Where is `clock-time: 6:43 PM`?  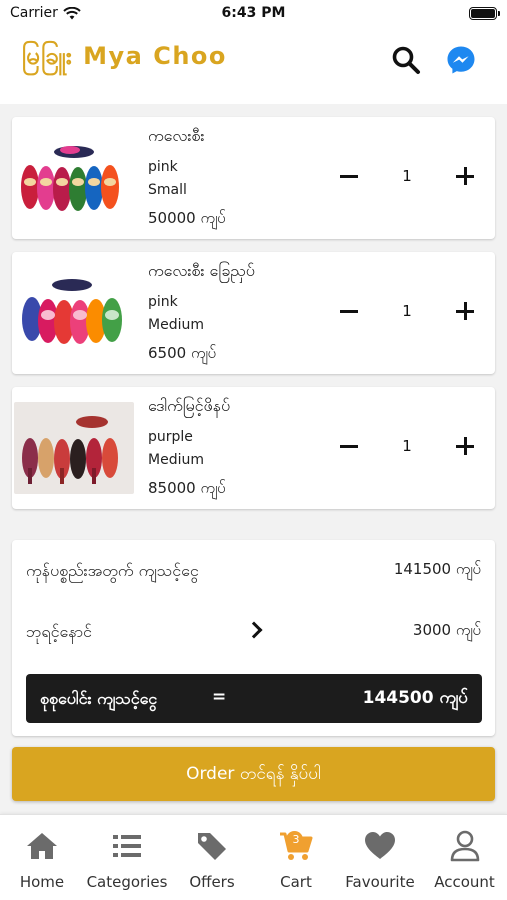 clock-time: 6:43 PM is located at coordinates (253, 13).